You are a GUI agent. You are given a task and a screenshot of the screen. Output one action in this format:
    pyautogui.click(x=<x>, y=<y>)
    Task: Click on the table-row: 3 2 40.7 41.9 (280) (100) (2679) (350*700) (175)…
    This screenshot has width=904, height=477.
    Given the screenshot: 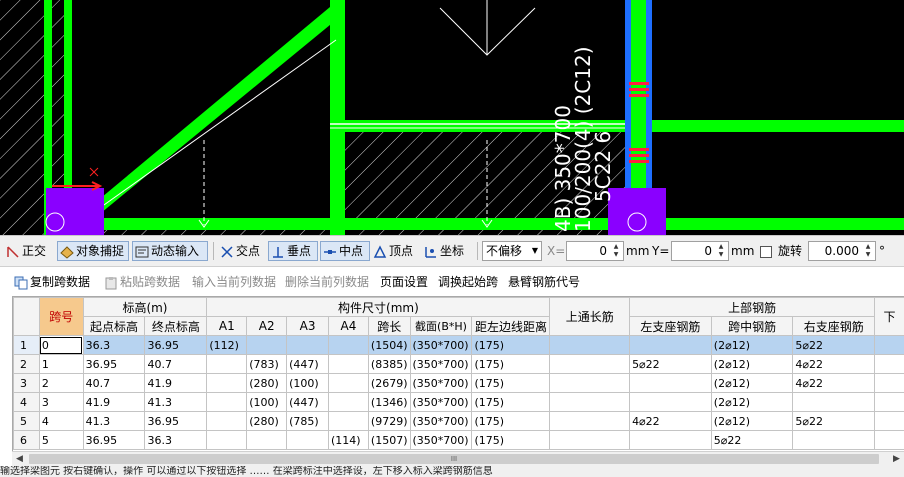 What is the action you would take?
    pyautogui.click(x=458, y=383)
    